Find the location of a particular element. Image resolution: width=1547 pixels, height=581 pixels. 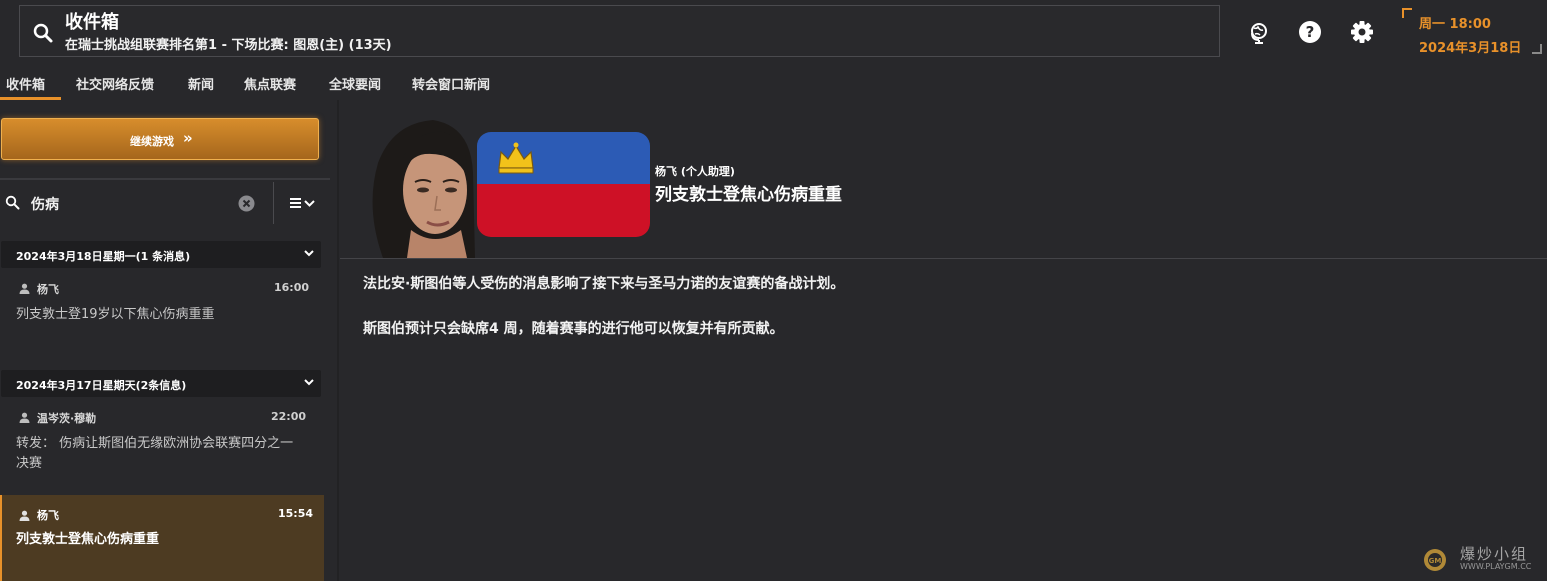

tab-inbox: 收件箱 is located at coordinates (25, 83).